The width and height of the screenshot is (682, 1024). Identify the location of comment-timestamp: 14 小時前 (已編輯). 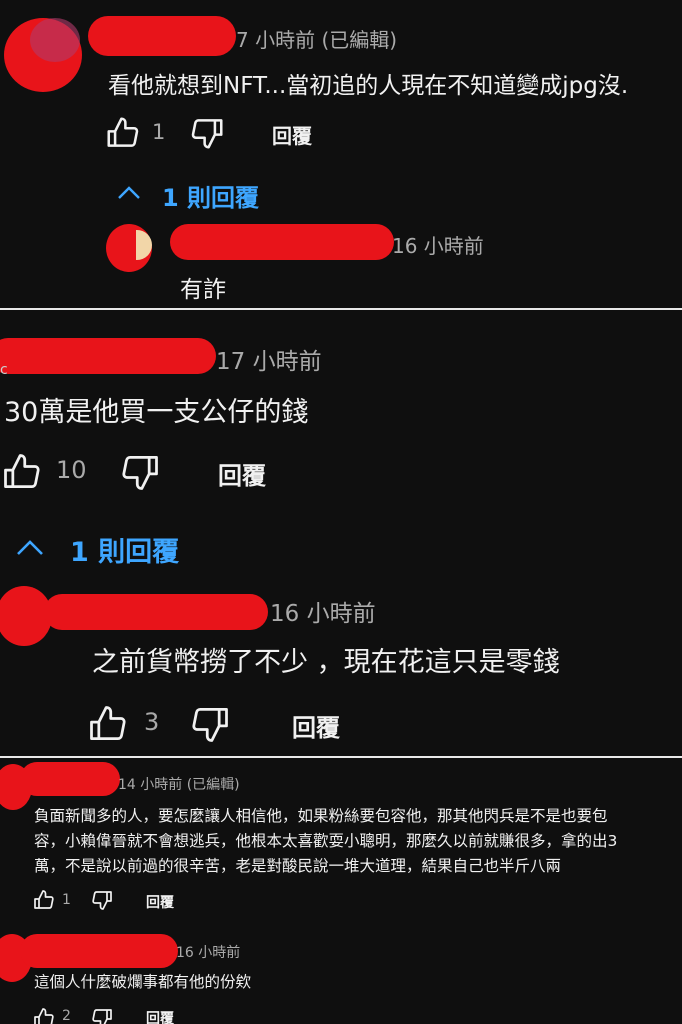
(179, 785).